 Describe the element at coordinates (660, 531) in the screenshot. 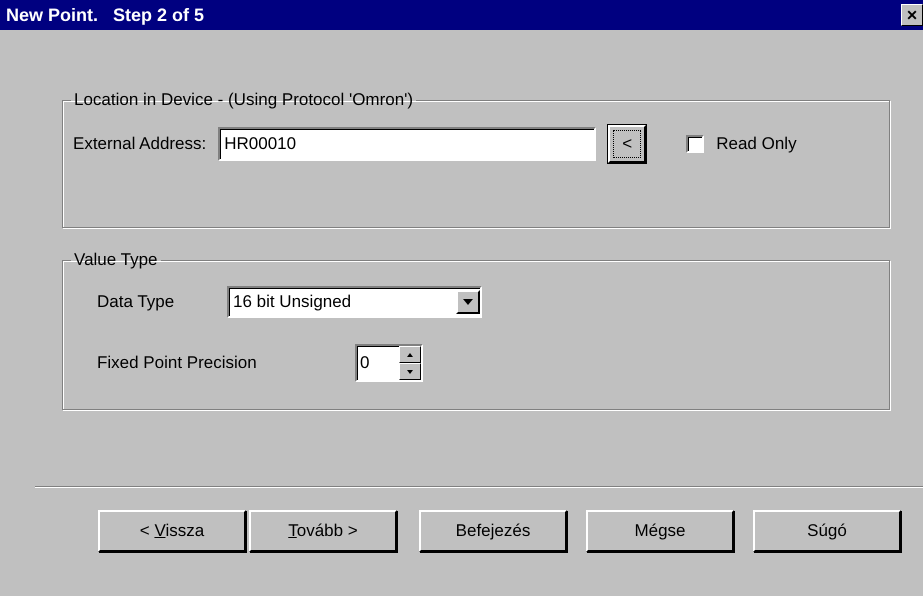

I see `dialog-button: Mégse` at that location.